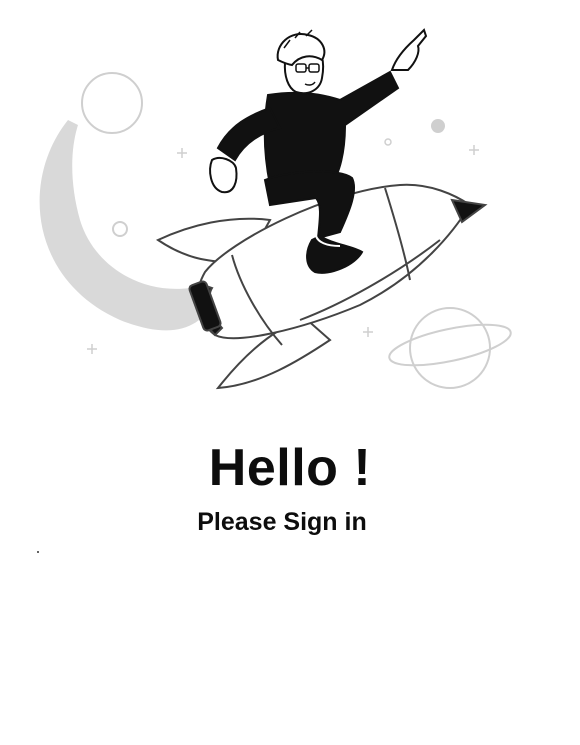  Describe the element at coordinates (120, 229) in the screenshot. I see `small-ring` at that location.